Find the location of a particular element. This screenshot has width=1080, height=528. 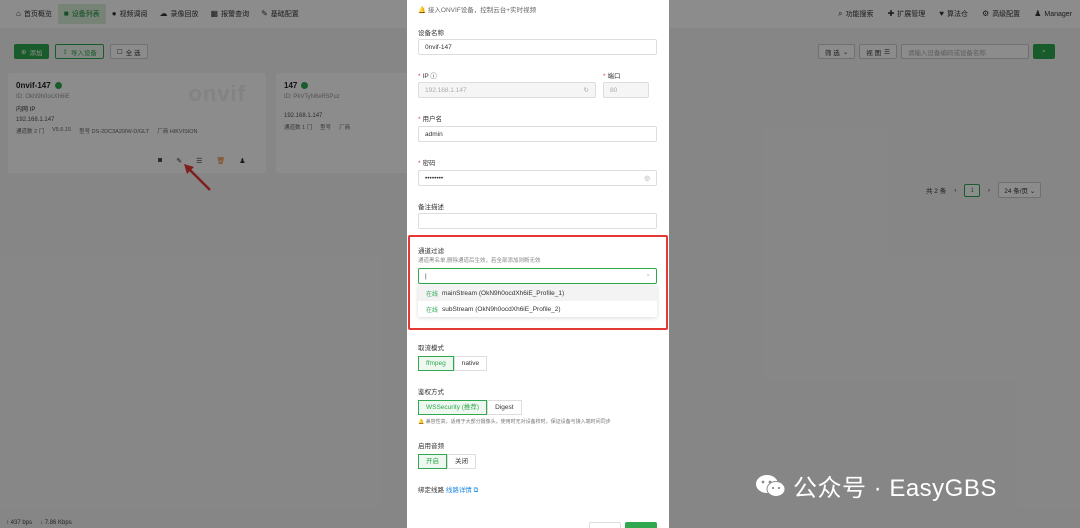

pull-mode-segment: ffmpeg native is located at coordinates (453, 363).